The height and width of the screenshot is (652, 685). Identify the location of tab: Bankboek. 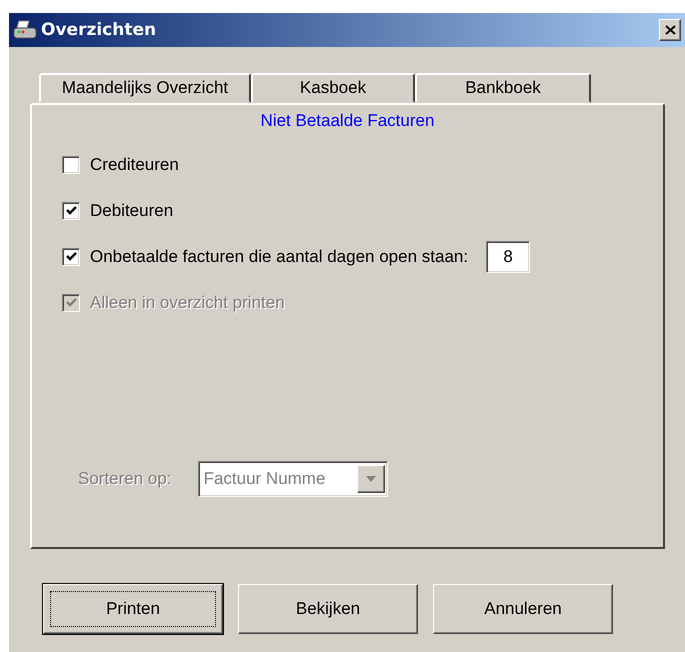
(503, 88).